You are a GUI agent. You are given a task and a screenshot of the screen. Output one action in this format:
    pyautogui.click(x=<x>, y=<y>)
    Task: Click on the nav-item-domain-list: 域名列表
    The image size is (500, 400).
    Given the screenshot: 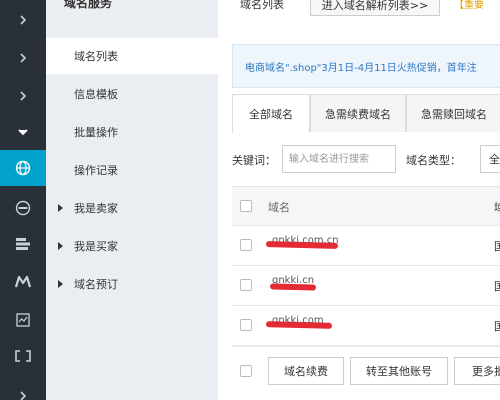 What is the action you would take?
    pyautogui.click(x=132, y=56)
    